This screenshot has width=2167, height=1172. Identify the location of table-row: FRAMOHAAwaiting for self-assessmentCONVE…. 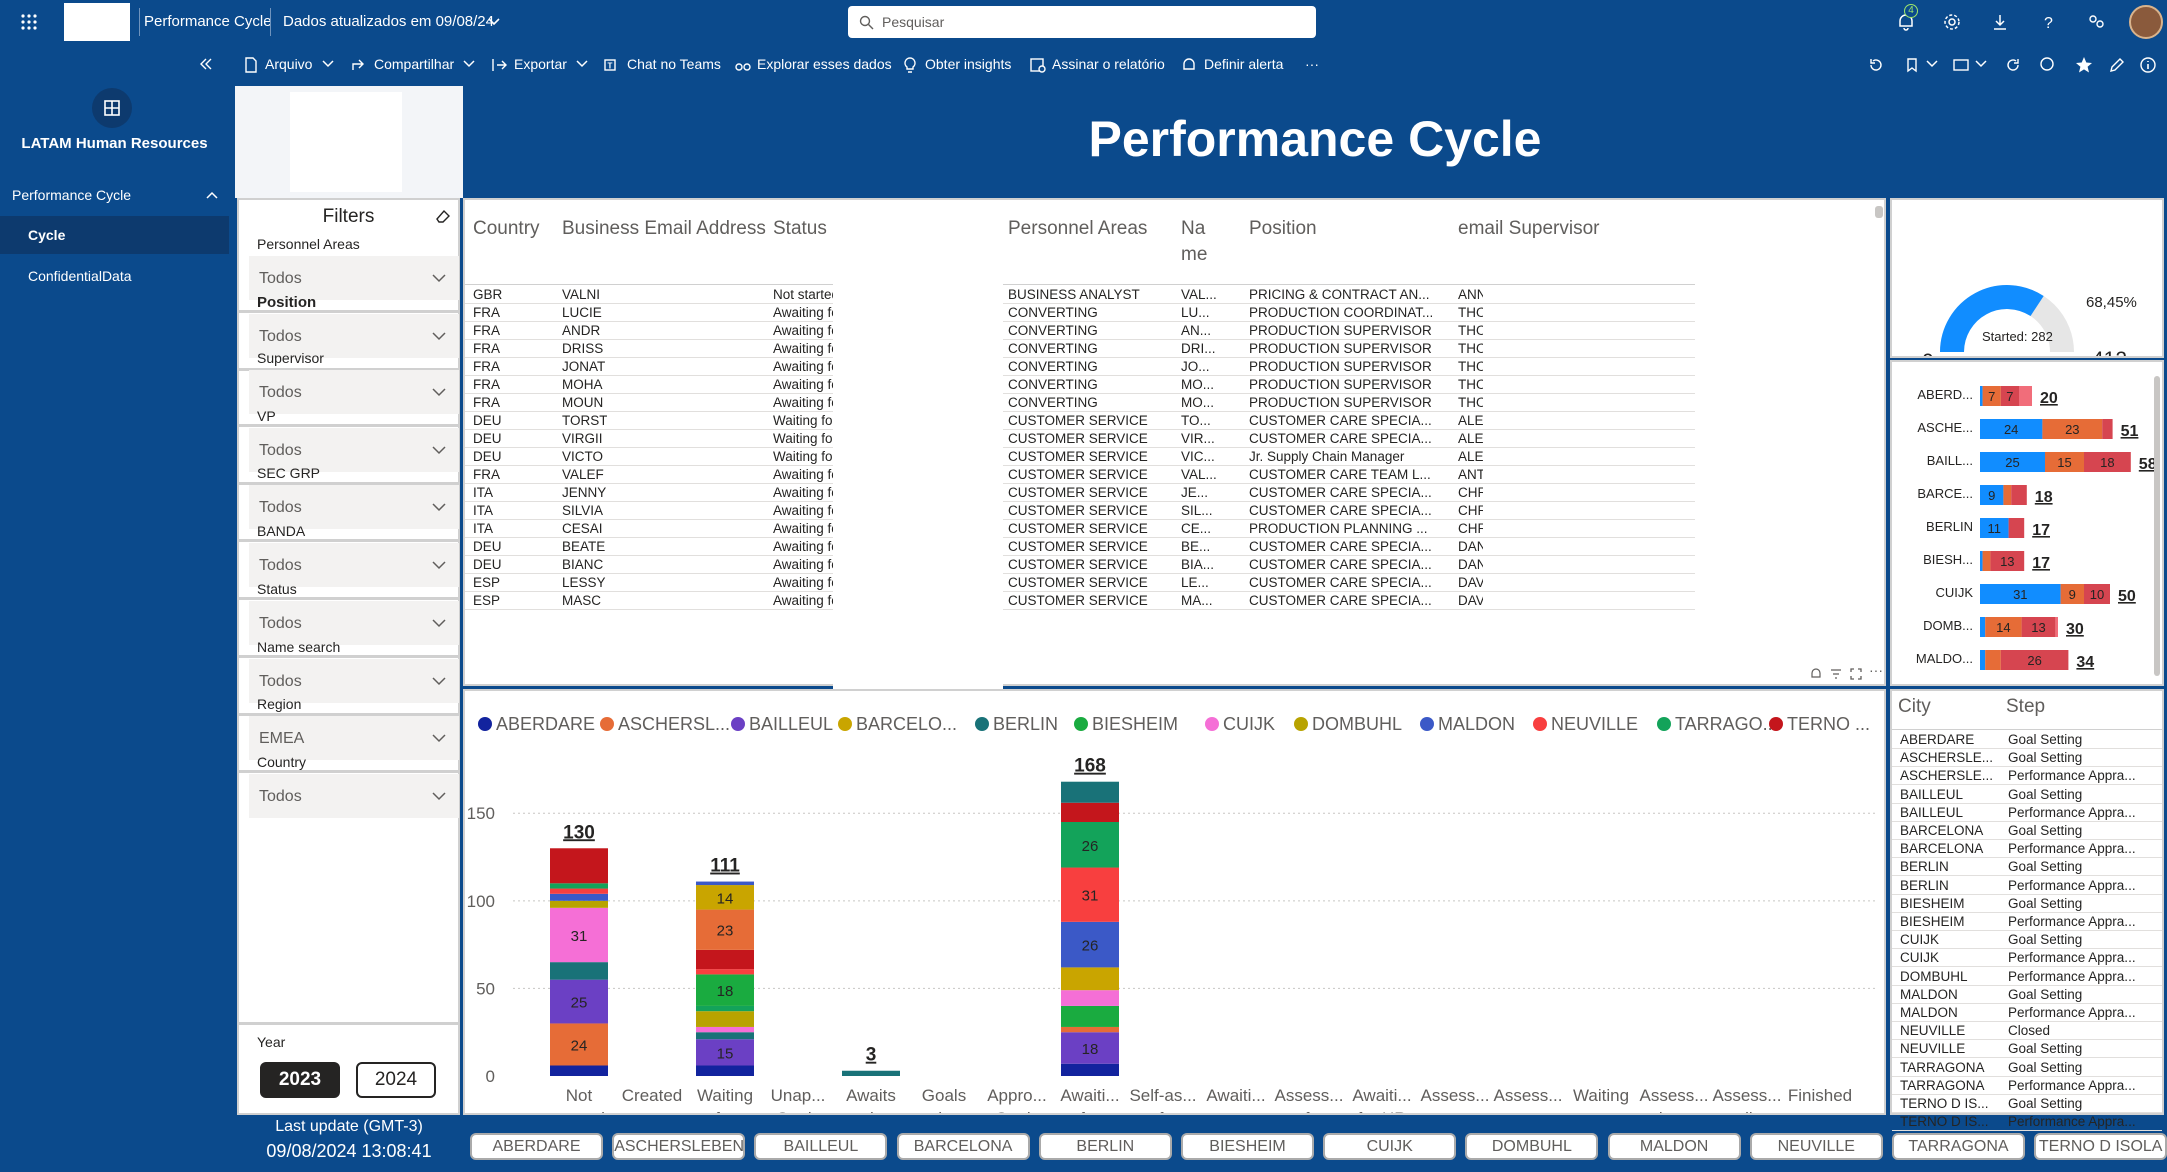
(1170, 385).